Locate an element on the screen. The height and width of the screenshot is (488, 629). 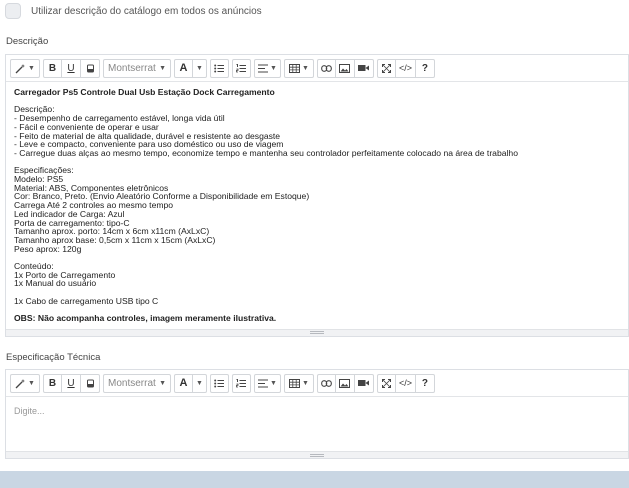
description-line: 1x Manual do usuário is located at coordinates (55, 283).